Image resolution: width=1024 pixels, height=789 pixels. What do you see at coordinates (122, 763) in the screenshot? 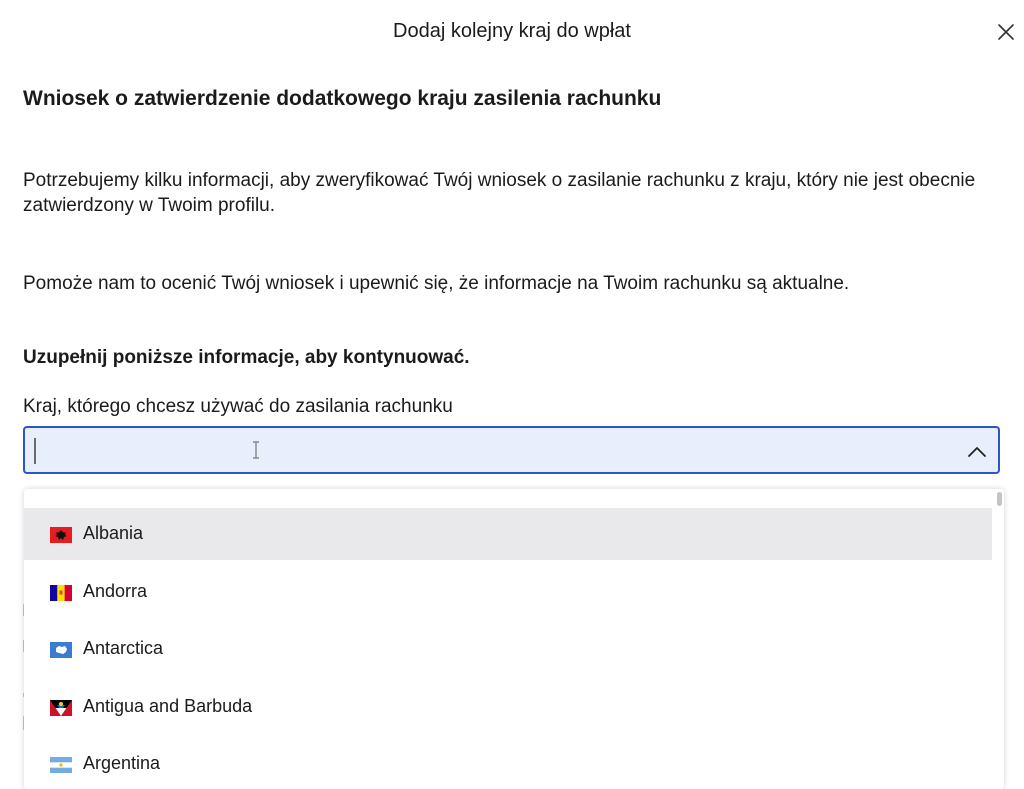
I see `option-label: Argentina` at bounding box center [122, 763].